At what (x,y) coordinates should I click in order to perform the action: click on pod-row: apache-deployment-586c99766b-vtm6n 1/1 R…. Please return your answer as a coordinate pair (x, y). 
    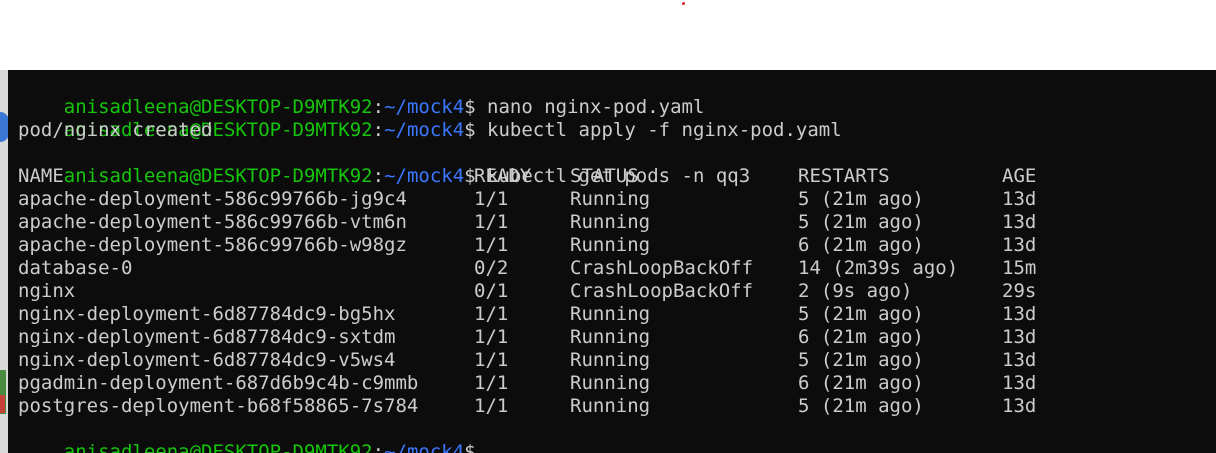
    Looking at the image, I should click on (608, 222).